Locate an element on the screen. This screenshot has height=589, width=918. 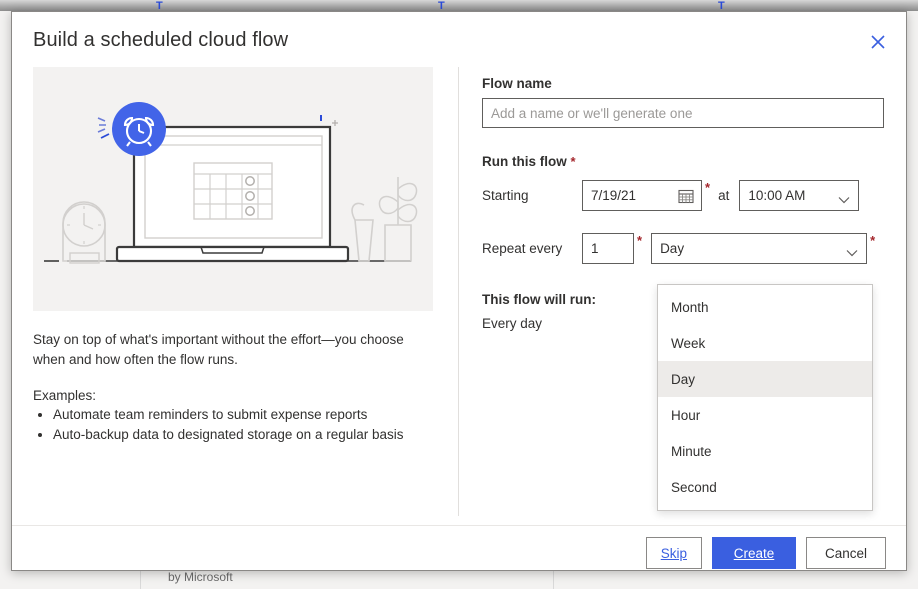
create-button: Create is located at coordinates (754, 553).